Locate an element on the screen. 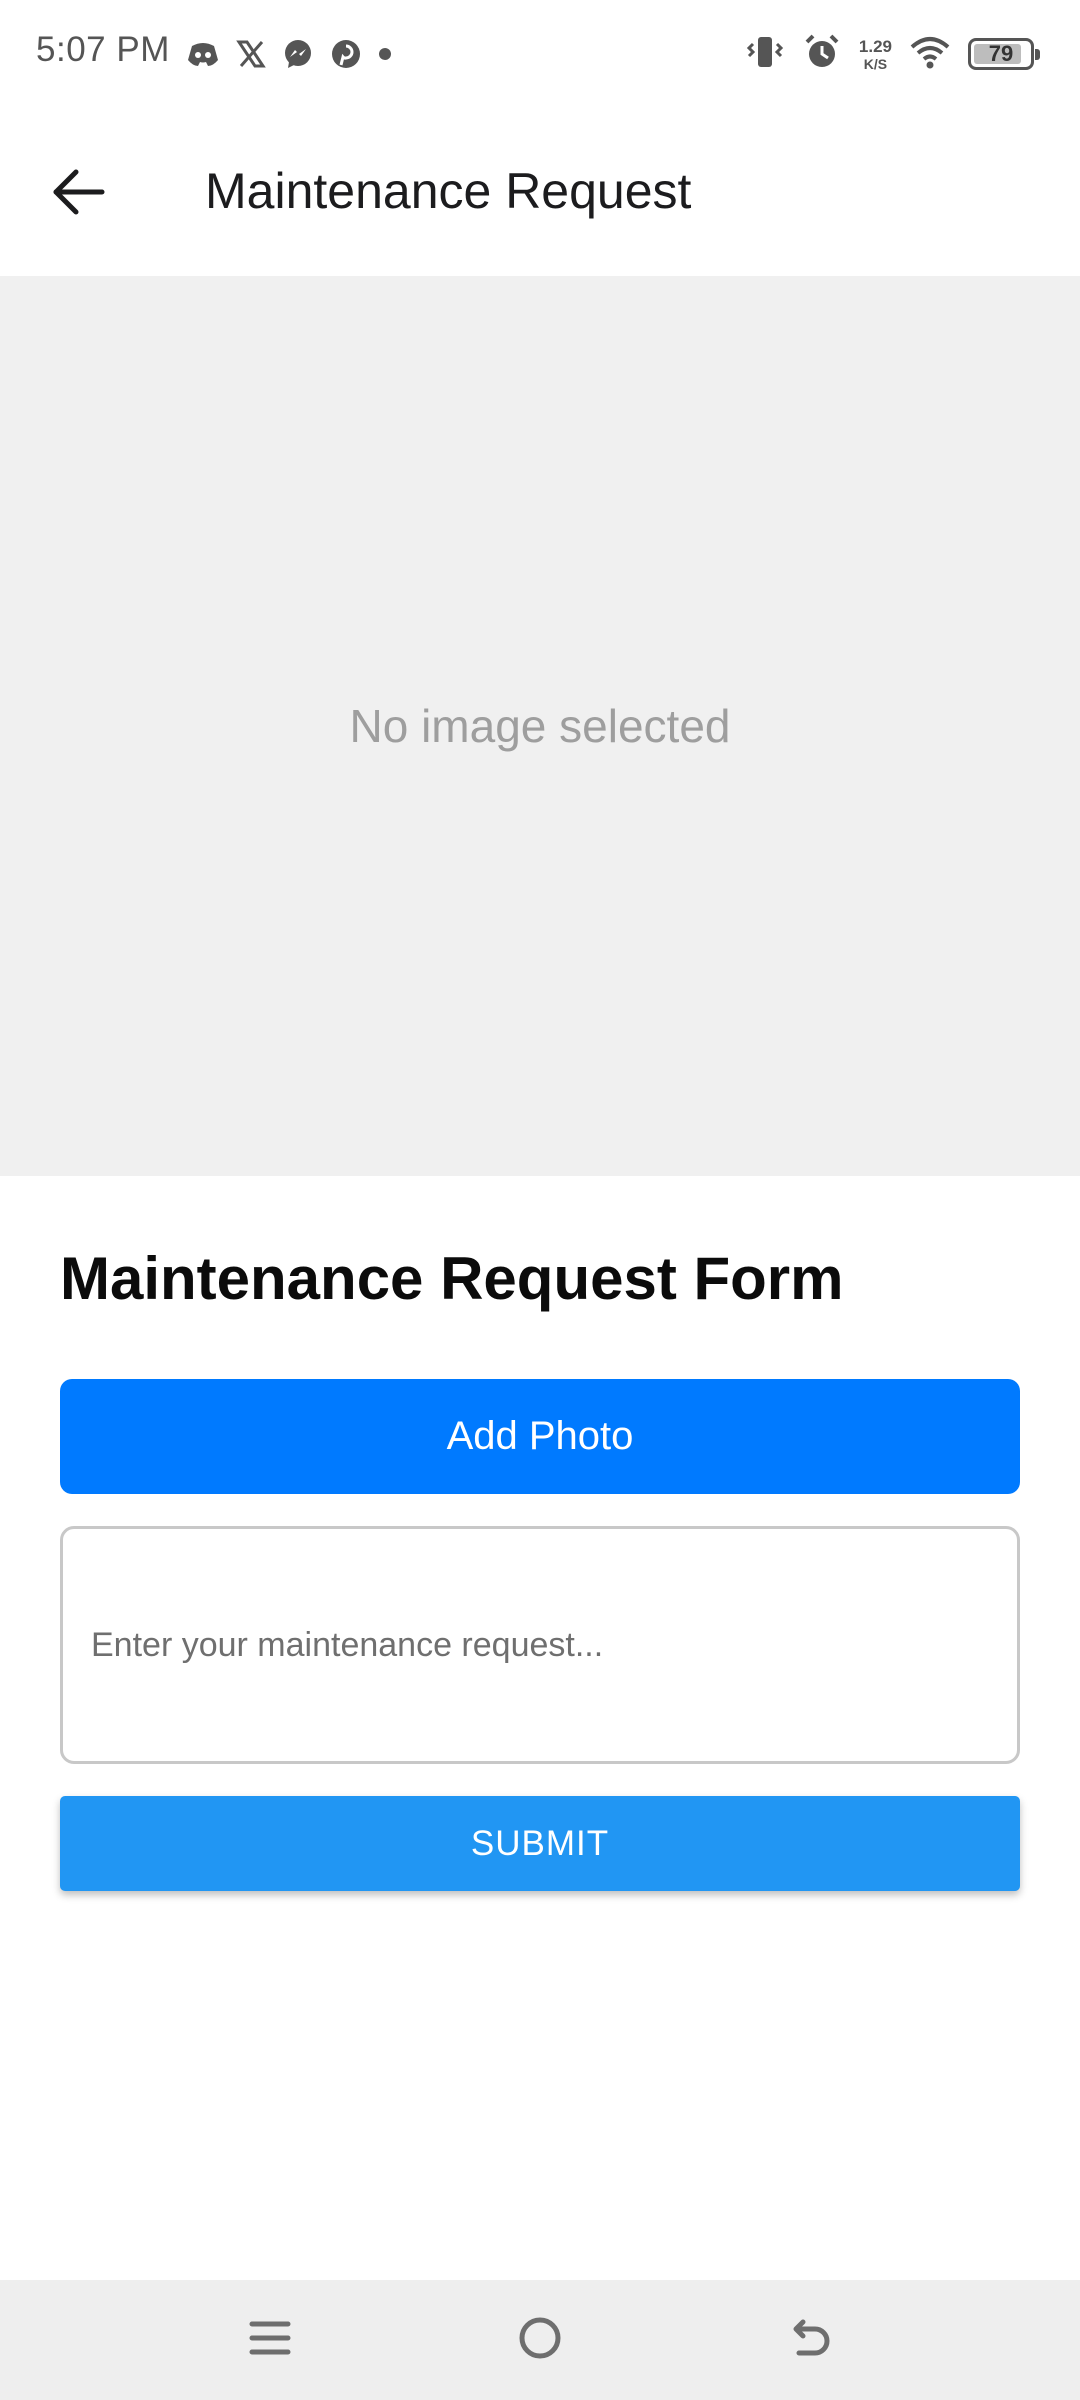 The height and width of the screenshot is (2400, 1080). app-bar: Maintenance Request is located at coordinates (540, 192).